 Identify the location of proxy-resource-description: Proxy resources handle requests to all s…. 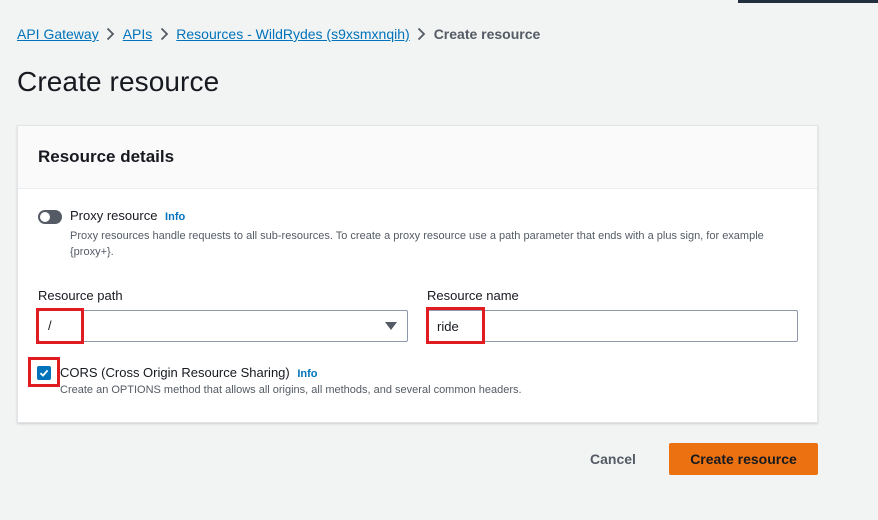
(417, 244).